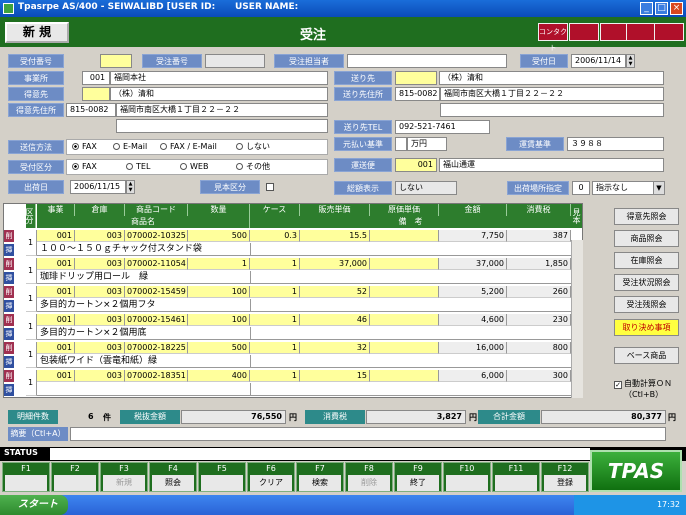  What do you see at coordinates (96, 94) in the screenshot?
I see `customer-code-field` at bounding box center [96, 94].